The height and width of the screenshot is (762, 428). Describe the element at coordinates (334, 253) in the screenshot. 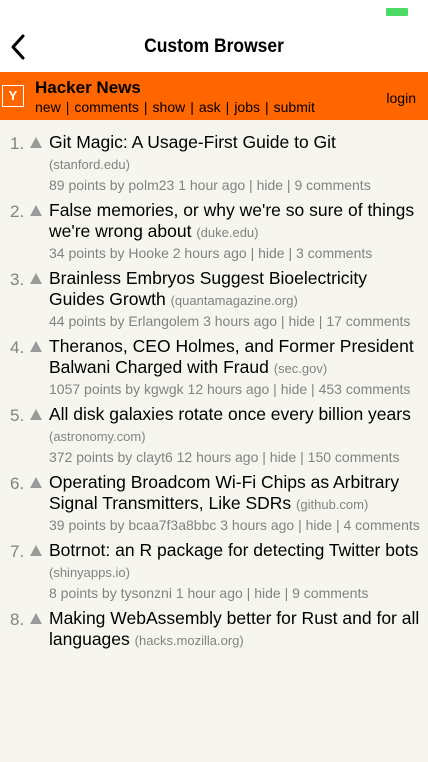

I see `comments-link: 3 comments` at that location.